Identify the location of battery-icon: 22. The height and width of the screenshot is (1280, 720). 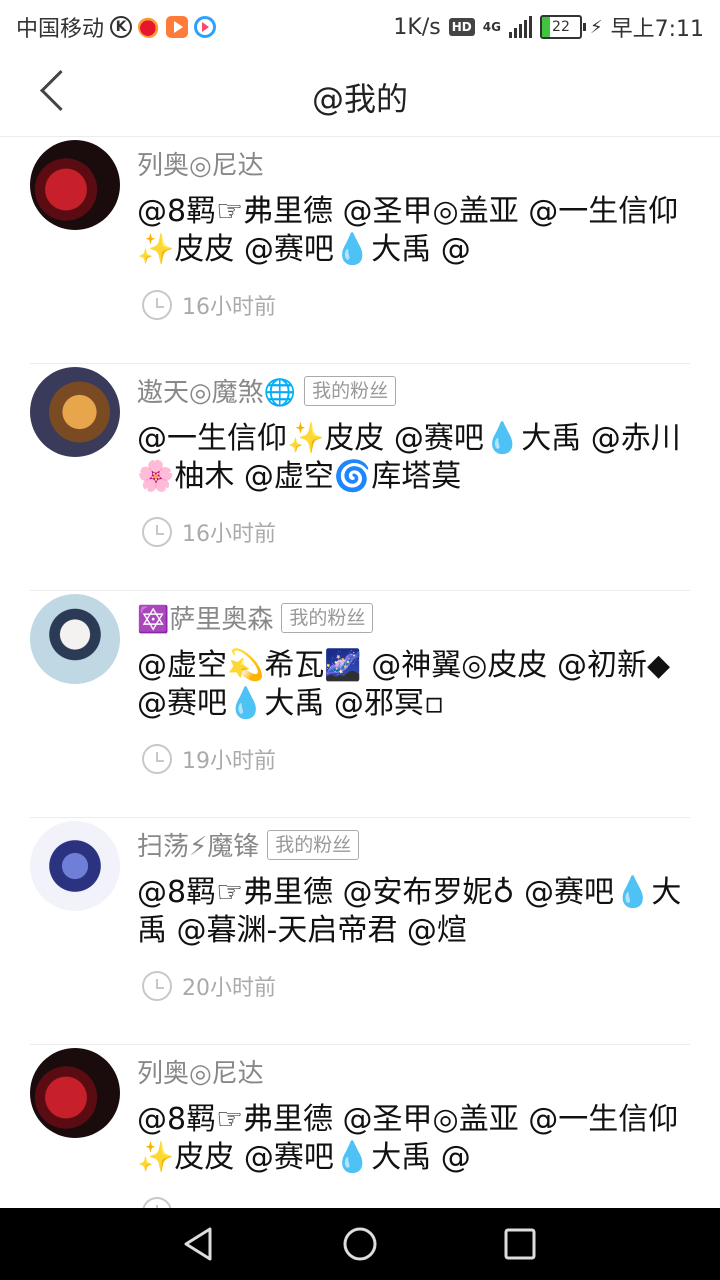
(562, 27).